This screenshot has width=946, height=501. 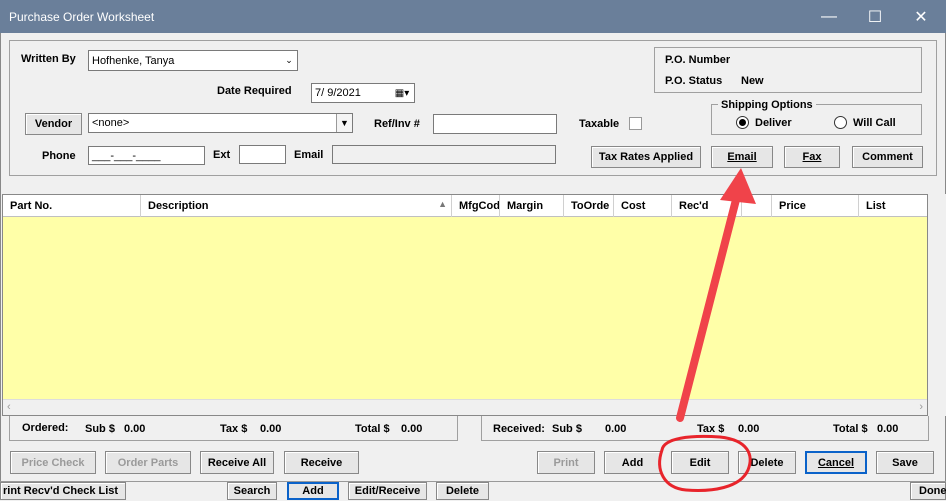 I want to click on received-sub-value: 0.00, so click(x=616, y=429).